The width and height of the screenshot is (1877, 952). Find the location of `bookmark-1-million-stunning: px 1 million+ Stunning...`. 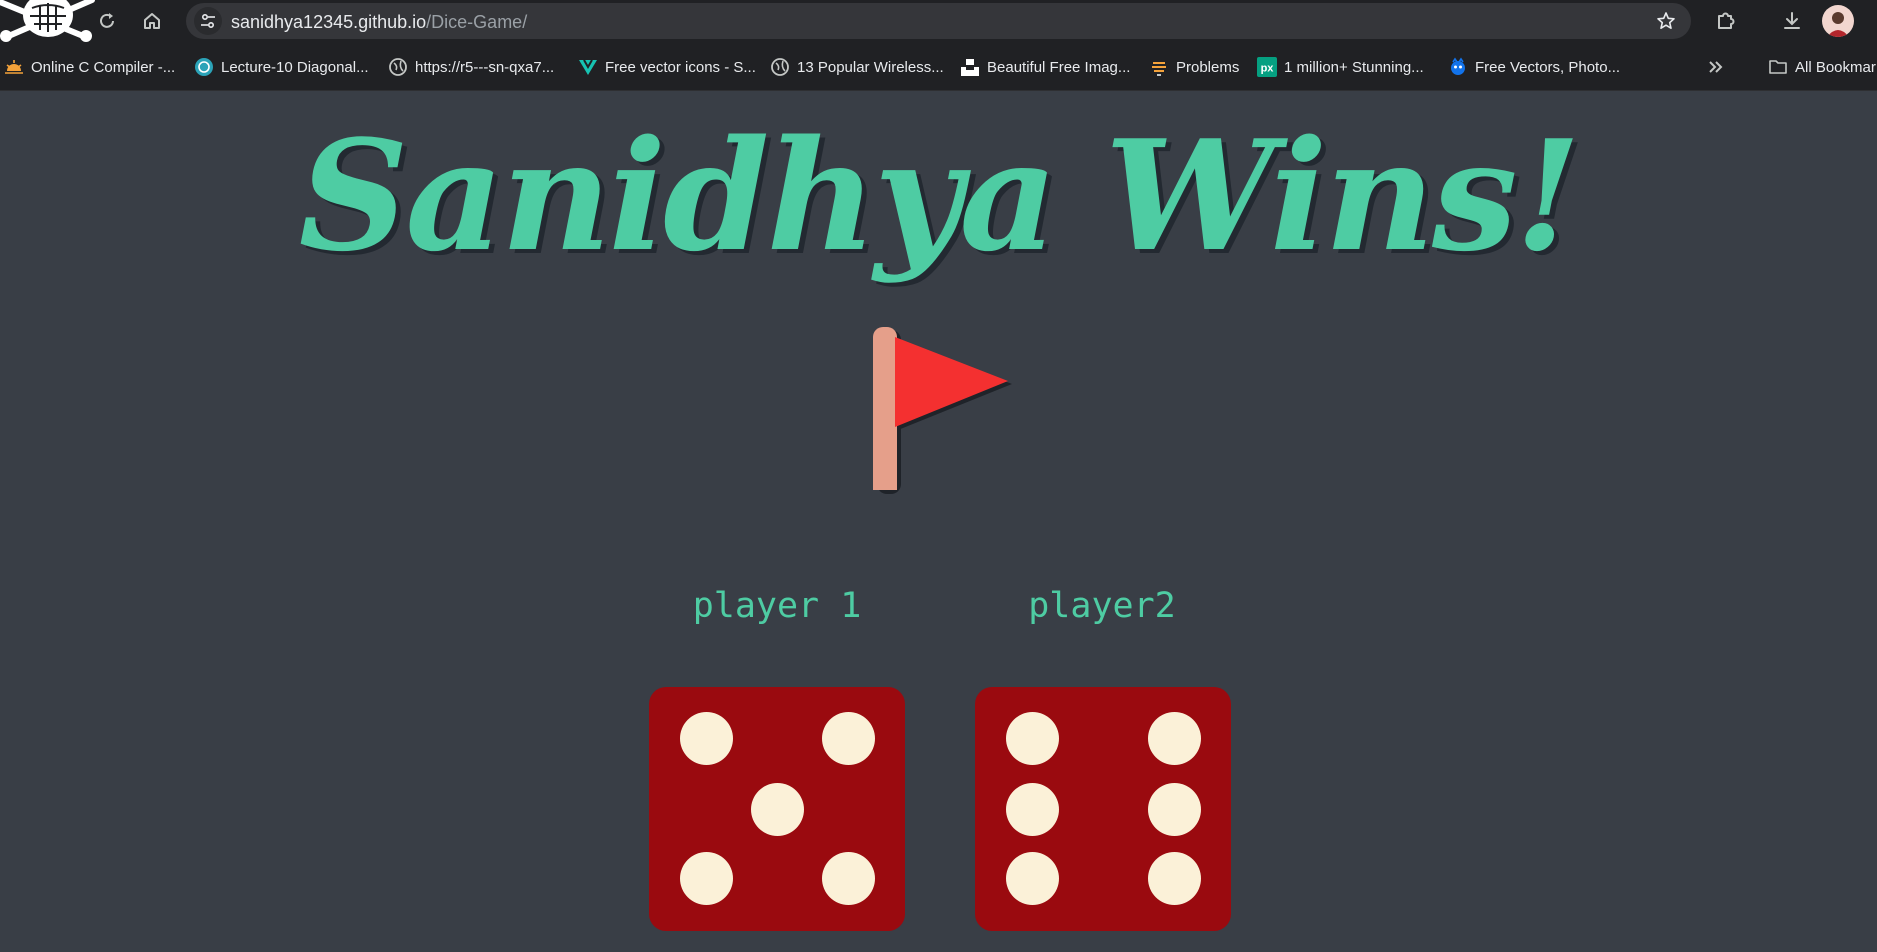

bookmark-1-million-stunning: px 1 million+ Stunning... is located at coordinates (1340, 67).